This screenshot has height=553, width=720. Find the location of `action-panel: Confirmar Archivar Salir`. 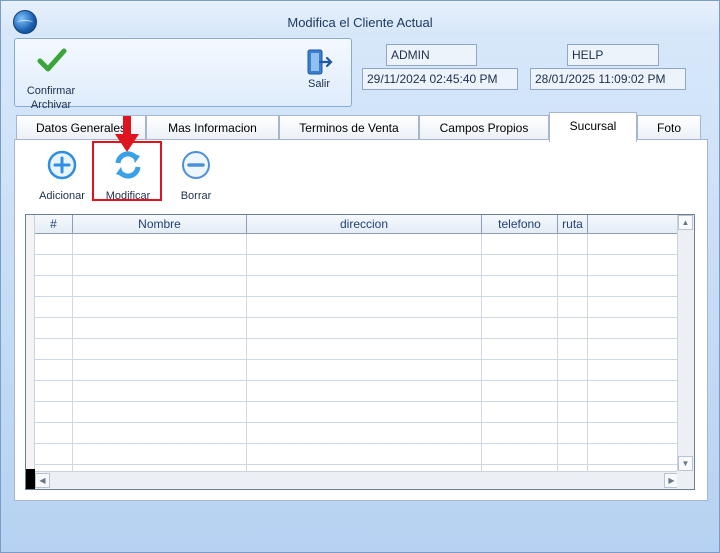

action-panel: Confirmar Archivar Salir is located at coordinates (183, 74).